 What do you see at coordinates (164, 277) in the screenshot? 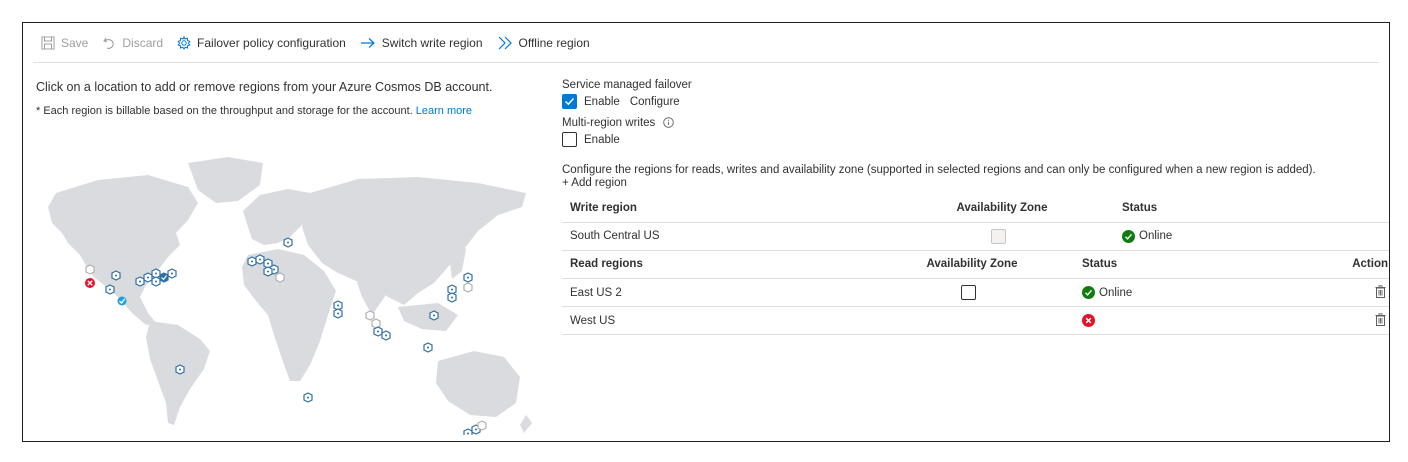
I see `east-us-2-marker` at bounding box center [164, 277].